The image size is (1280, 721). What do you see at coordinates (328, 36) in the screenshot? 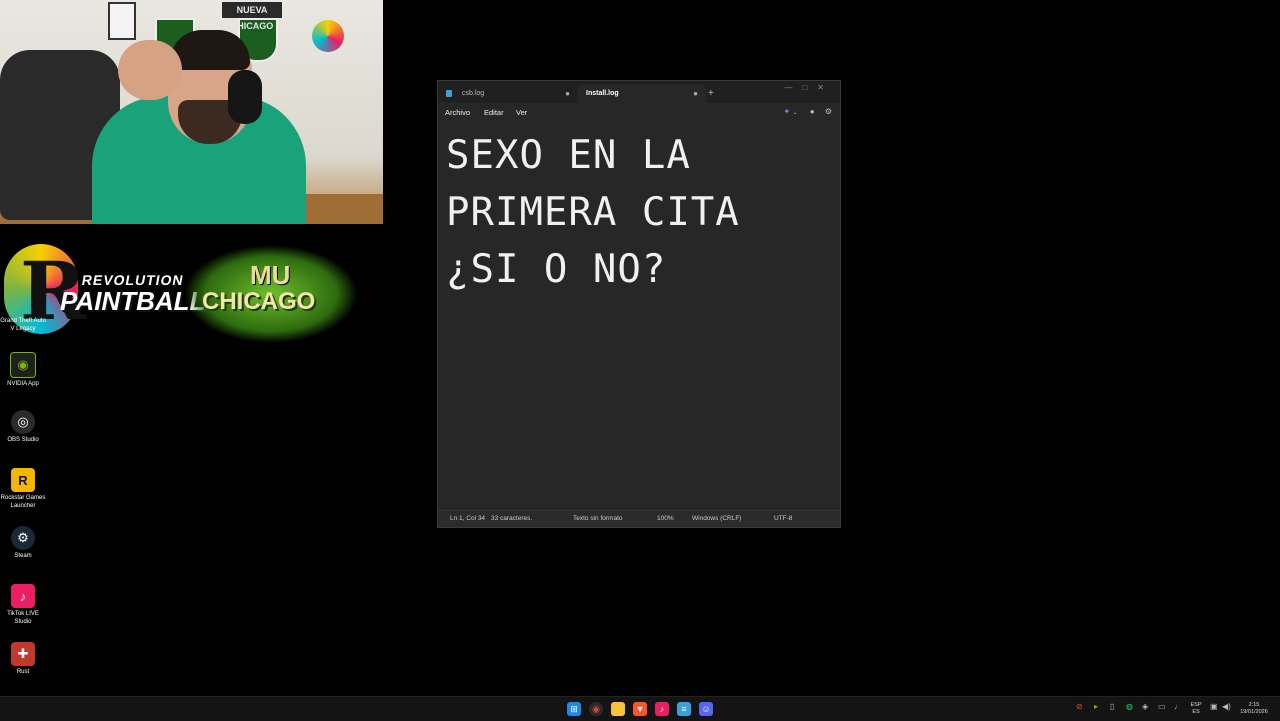
I see `wall-sticker` at bounding box center [328, 36].